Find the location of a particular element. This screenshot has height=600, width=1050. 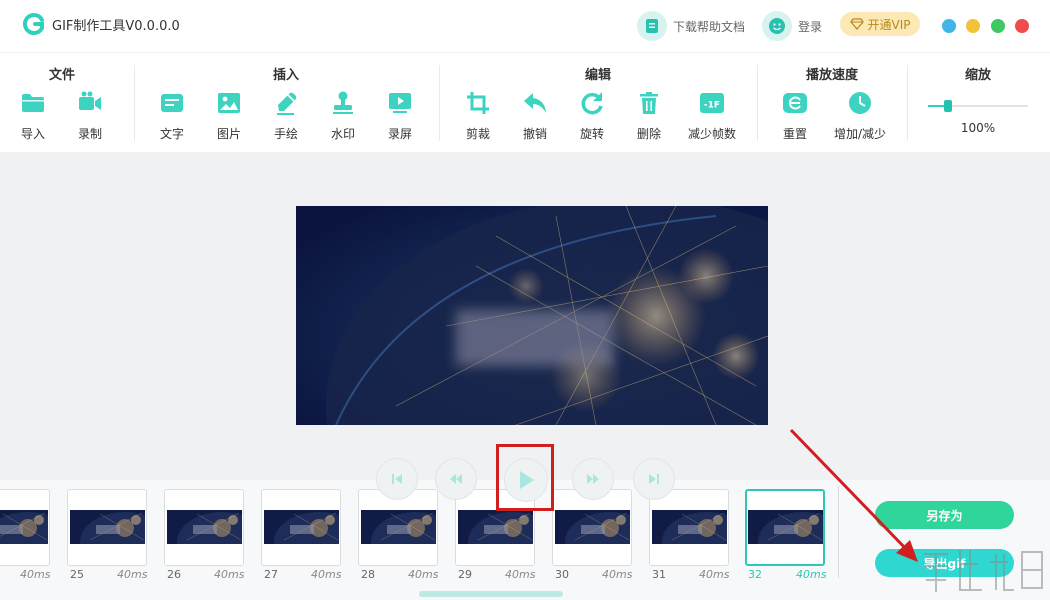

group-title-edit: 编辑 is located at coordinates (598, 75).